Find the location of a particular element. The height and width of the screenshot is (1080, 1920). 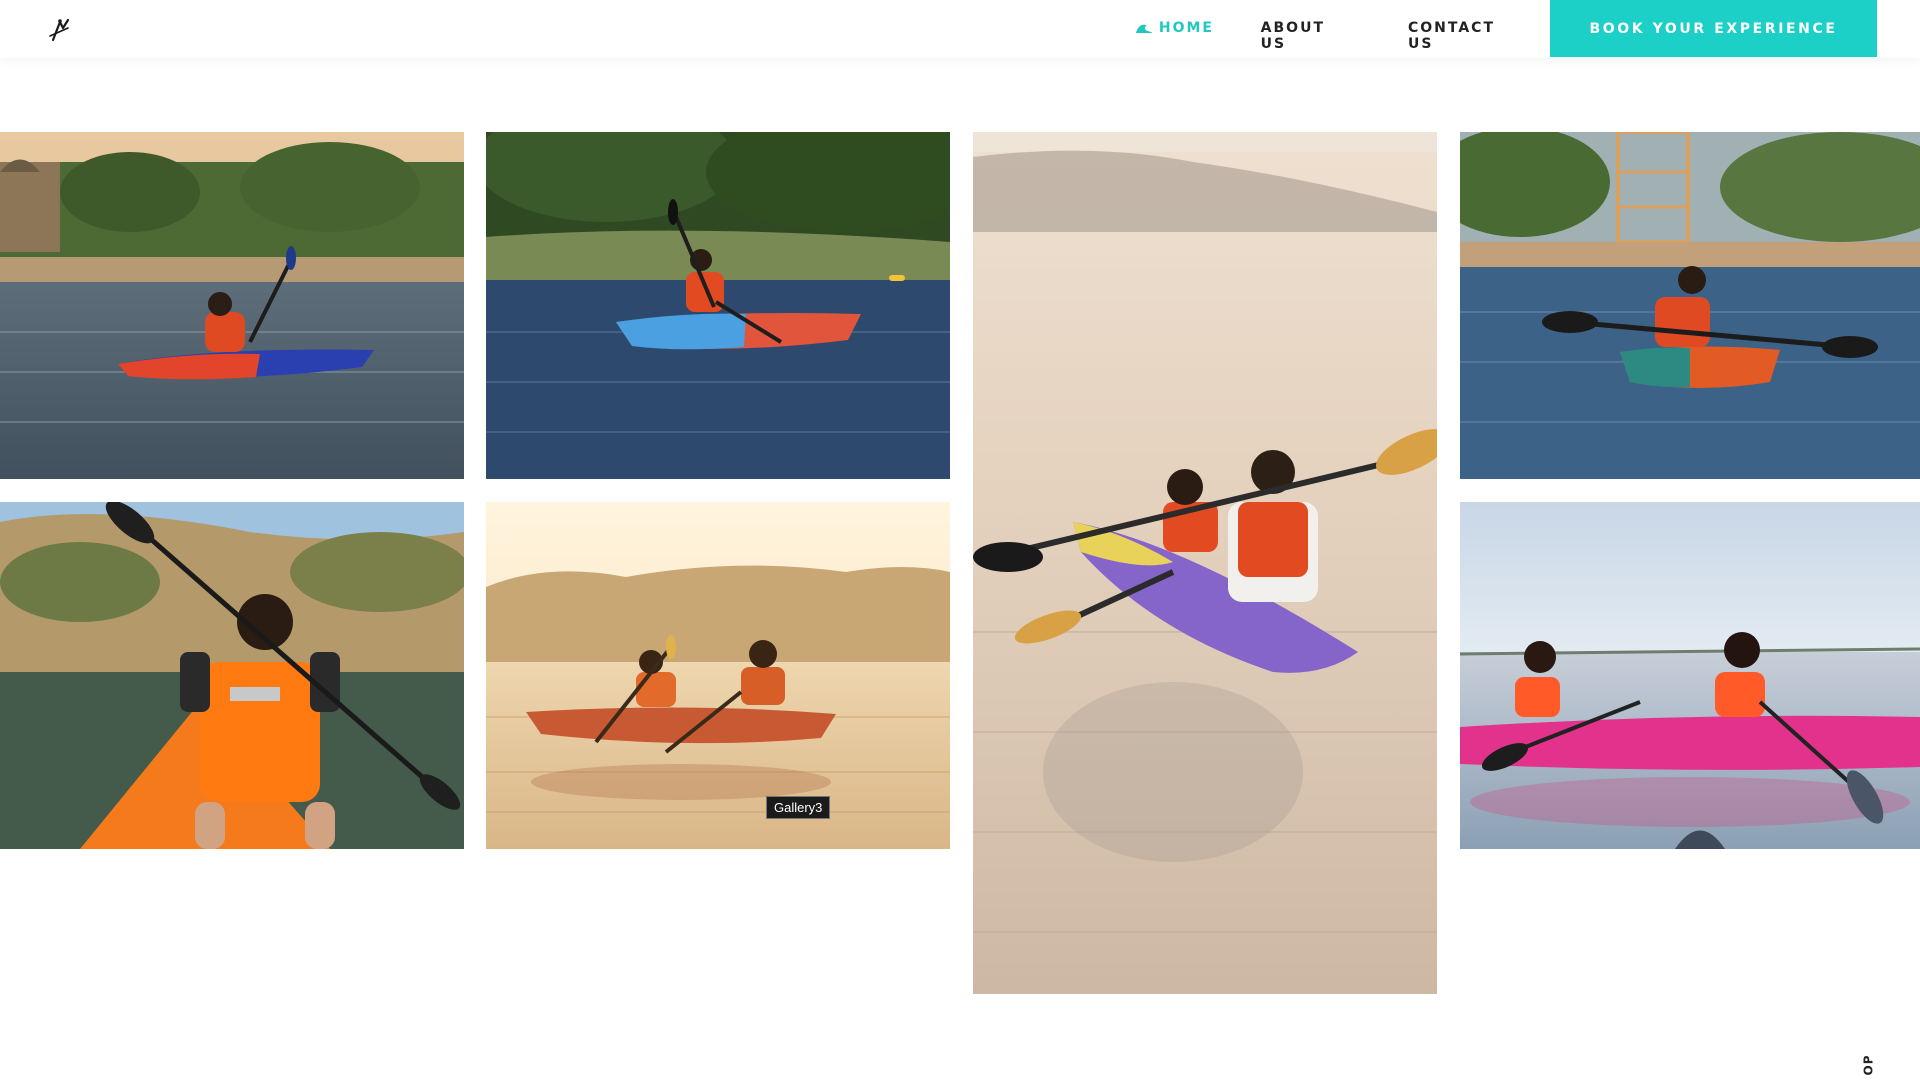

kayak-logo-icon is located at coordinates (60, 30).